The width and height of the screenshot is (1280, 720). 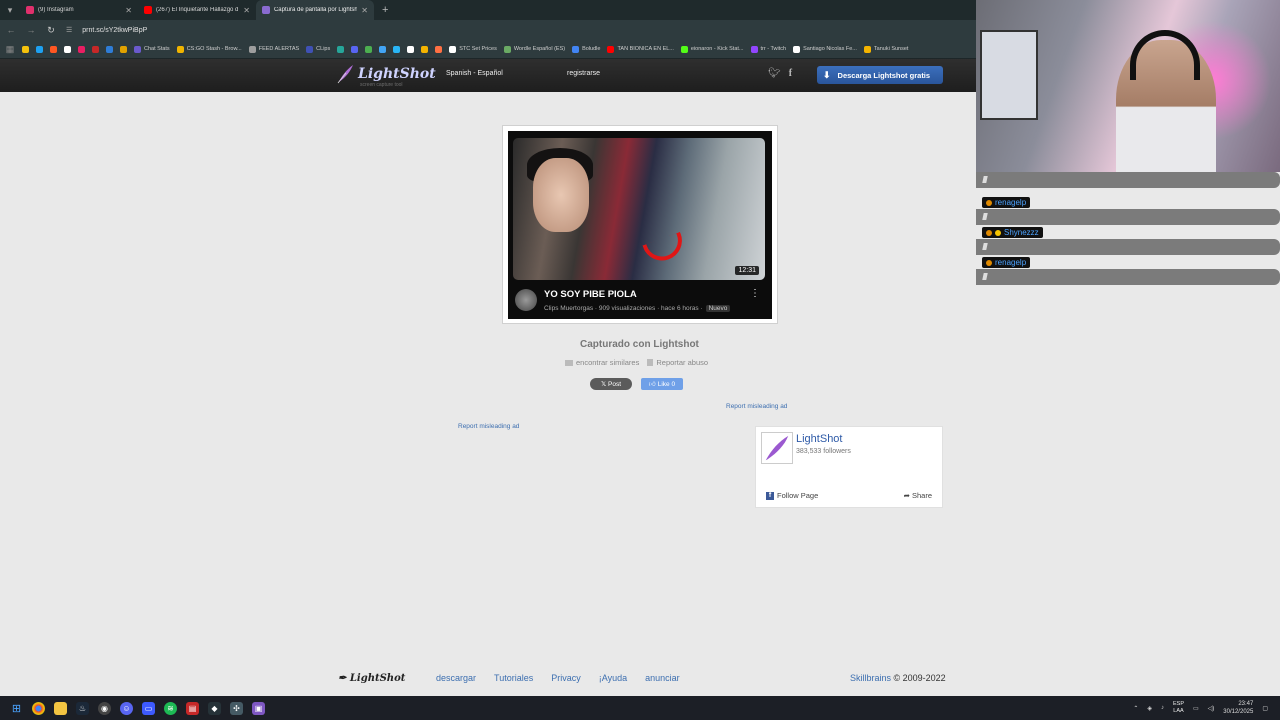 What do you see at coordinates (534, 49) in the screenshot?
I see `bookmark-item: Wordle Español (ES)` at bounding box center [534, 49].